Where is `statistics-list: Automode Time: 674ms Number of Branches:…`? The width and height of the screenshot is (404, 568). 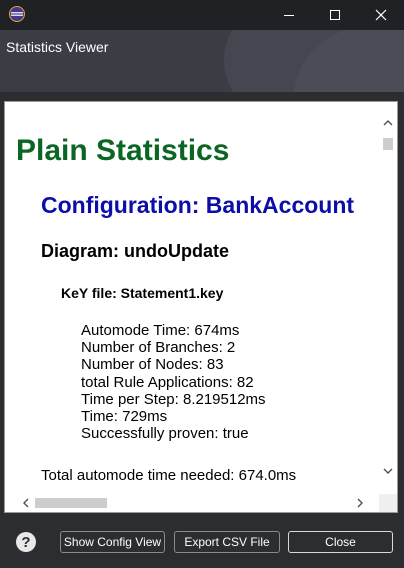 statistics-list: Automode Time: 674ms Number of Branches:… is located at coordinates (173, 382).